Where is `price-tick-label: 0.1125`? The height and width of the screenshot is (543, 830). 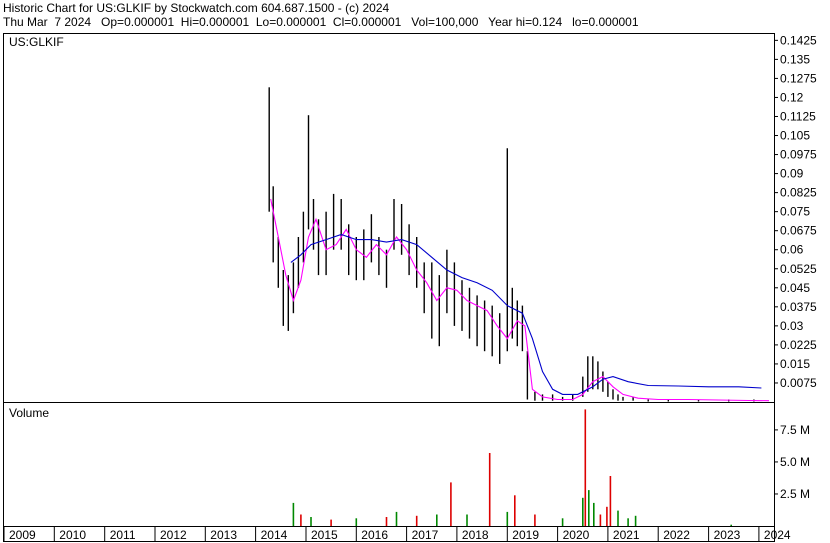
price-tick-label: 0.1125 is located at coordinates (798, 117).